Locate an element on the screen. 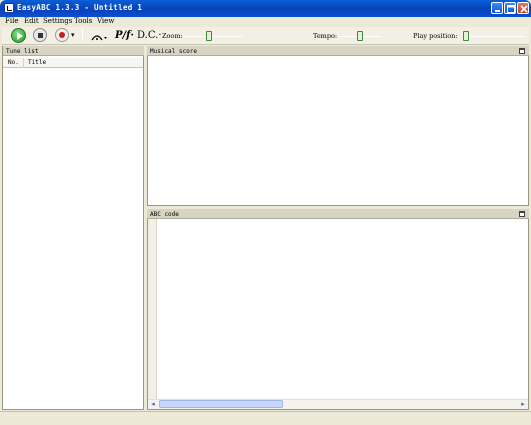  minimize-icon is located at coordinates (497, 11).